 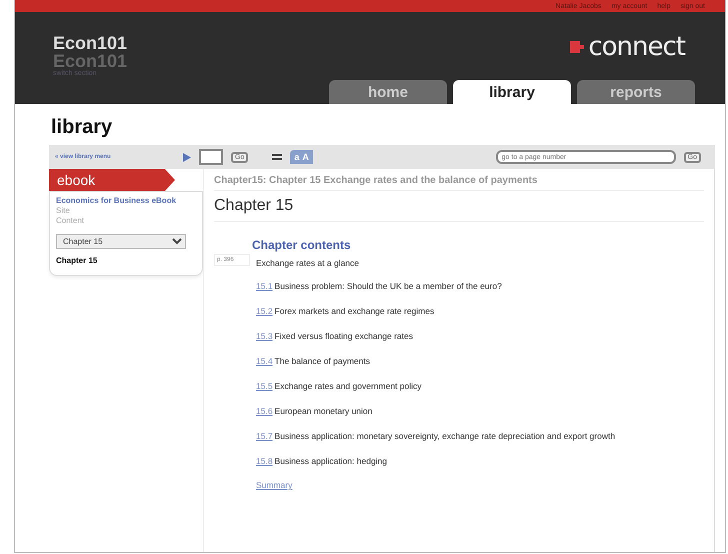 I want to click on section-link: 15.1, so click(x=264, y=286).